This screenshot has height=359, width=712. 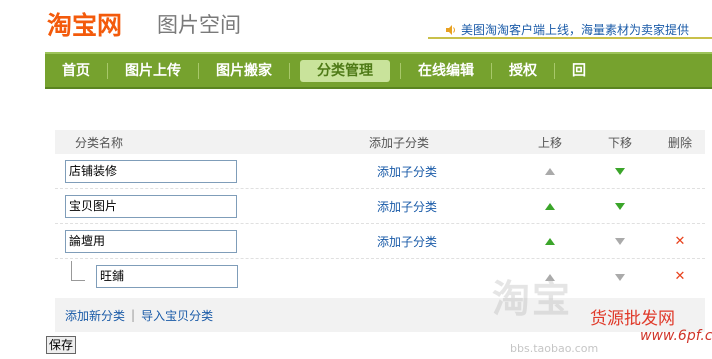 What do you see at coordinates (151, 241) in the screenshot?
I see `category-name-input: 論壇用` at bounding box center [151, 241].